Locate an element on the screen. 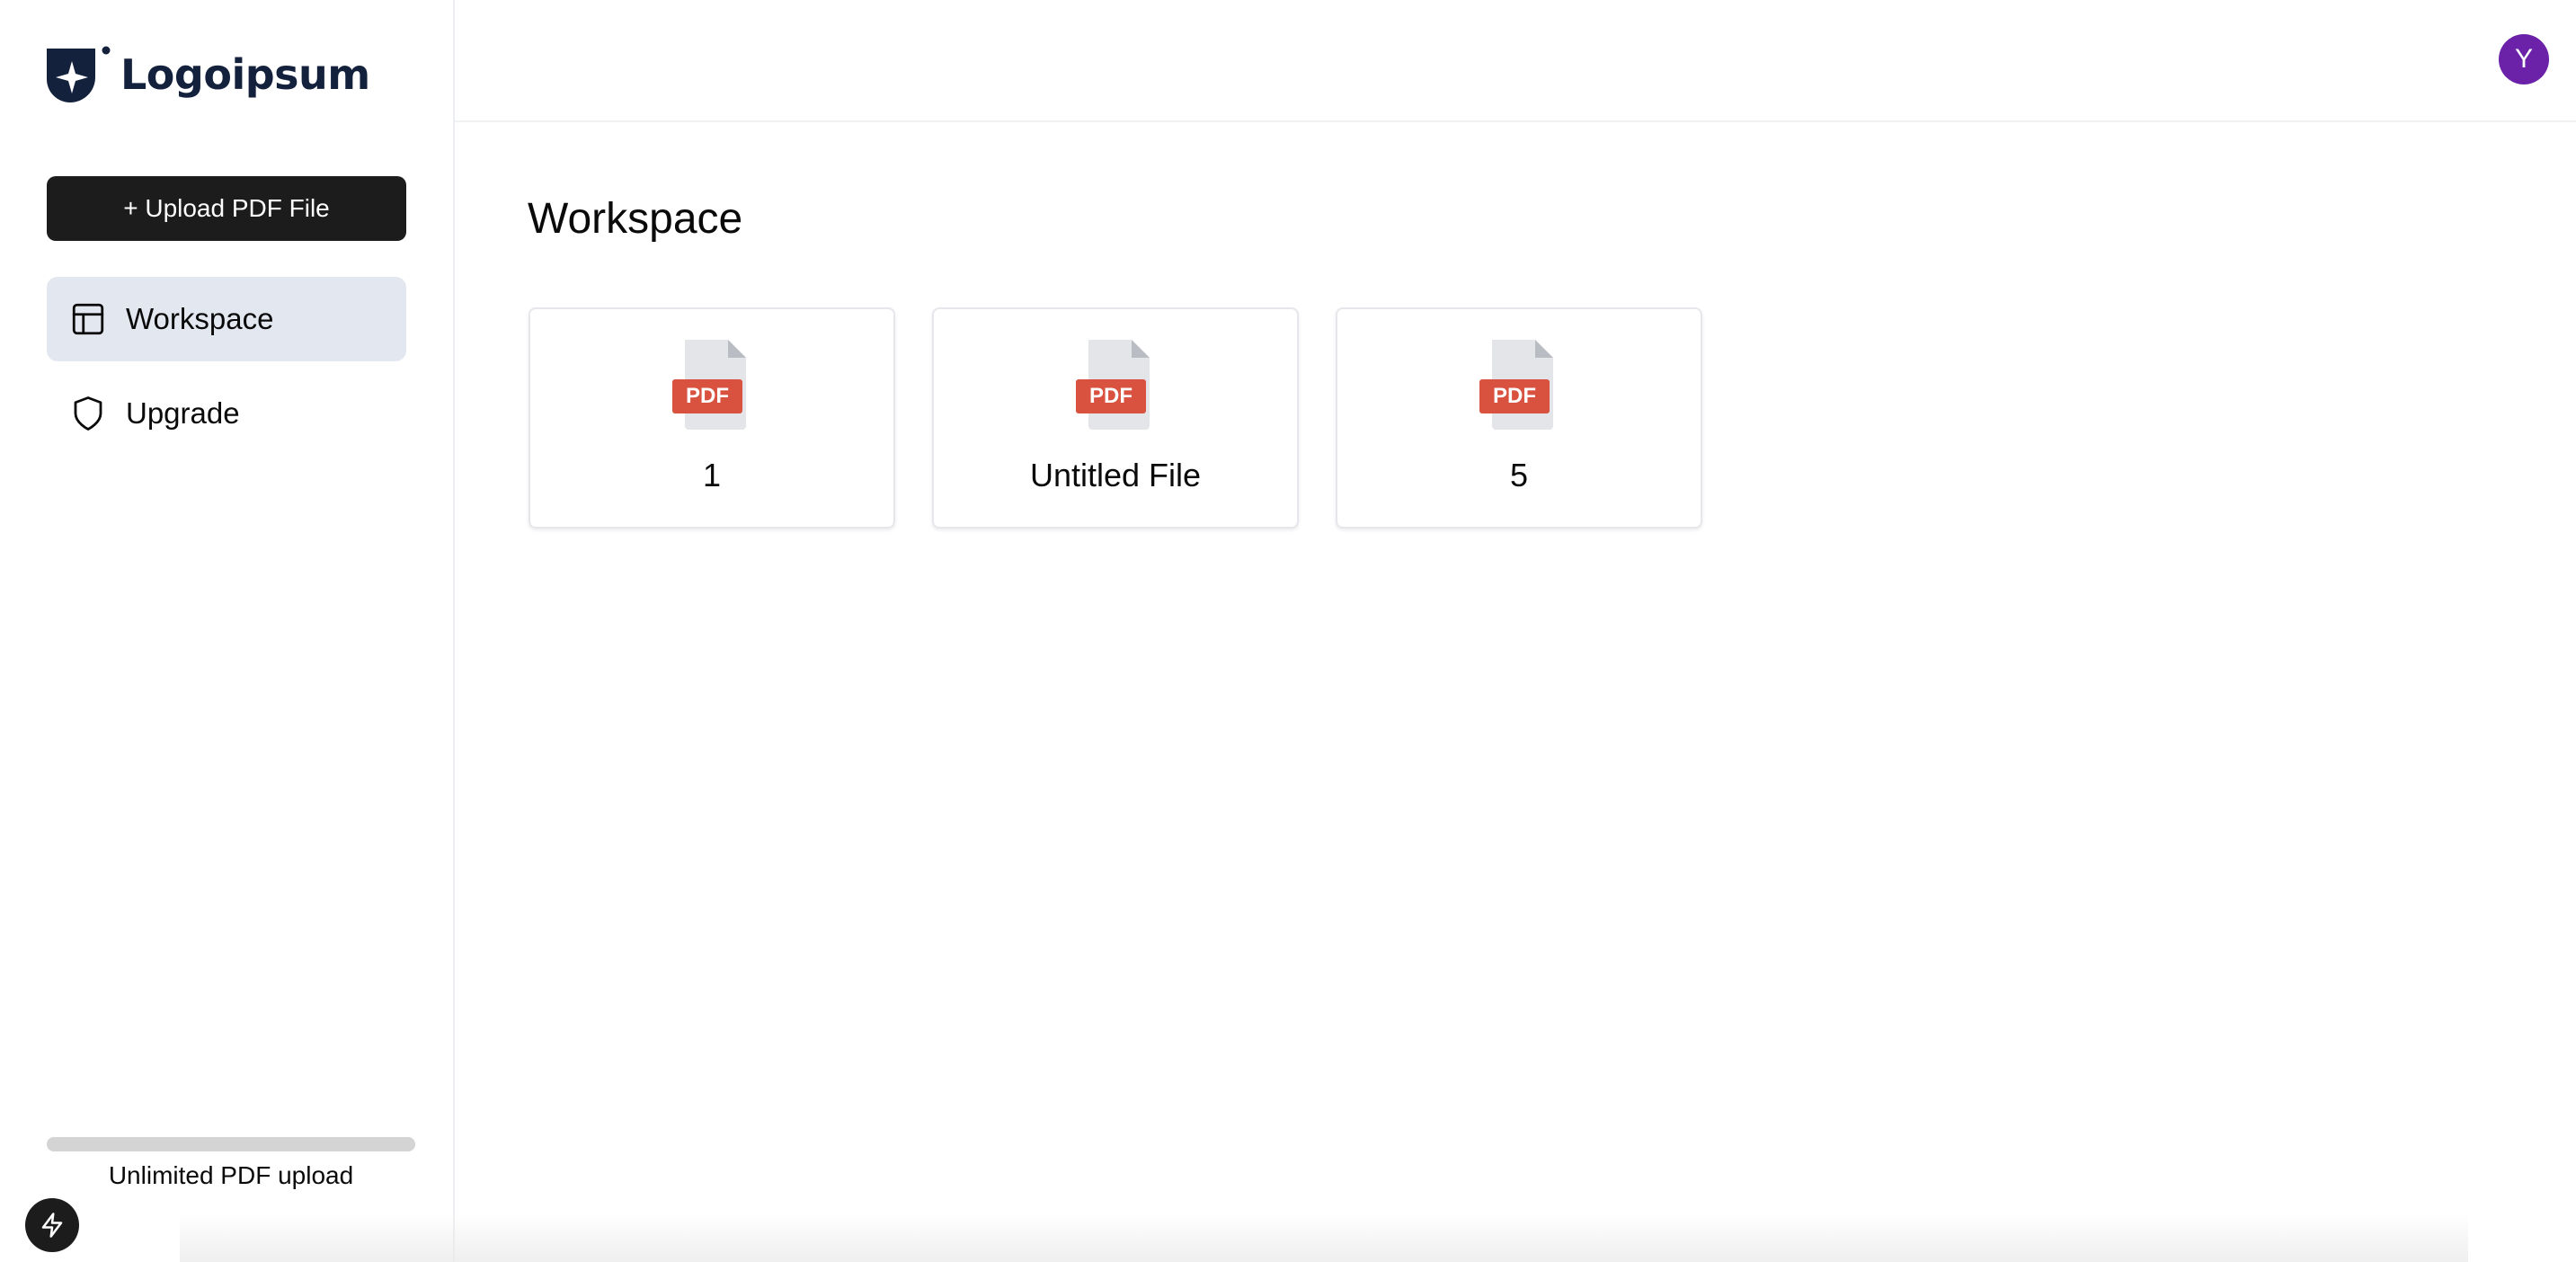  file-card: PDF Untitled File is located at coordinates (1115, 418).